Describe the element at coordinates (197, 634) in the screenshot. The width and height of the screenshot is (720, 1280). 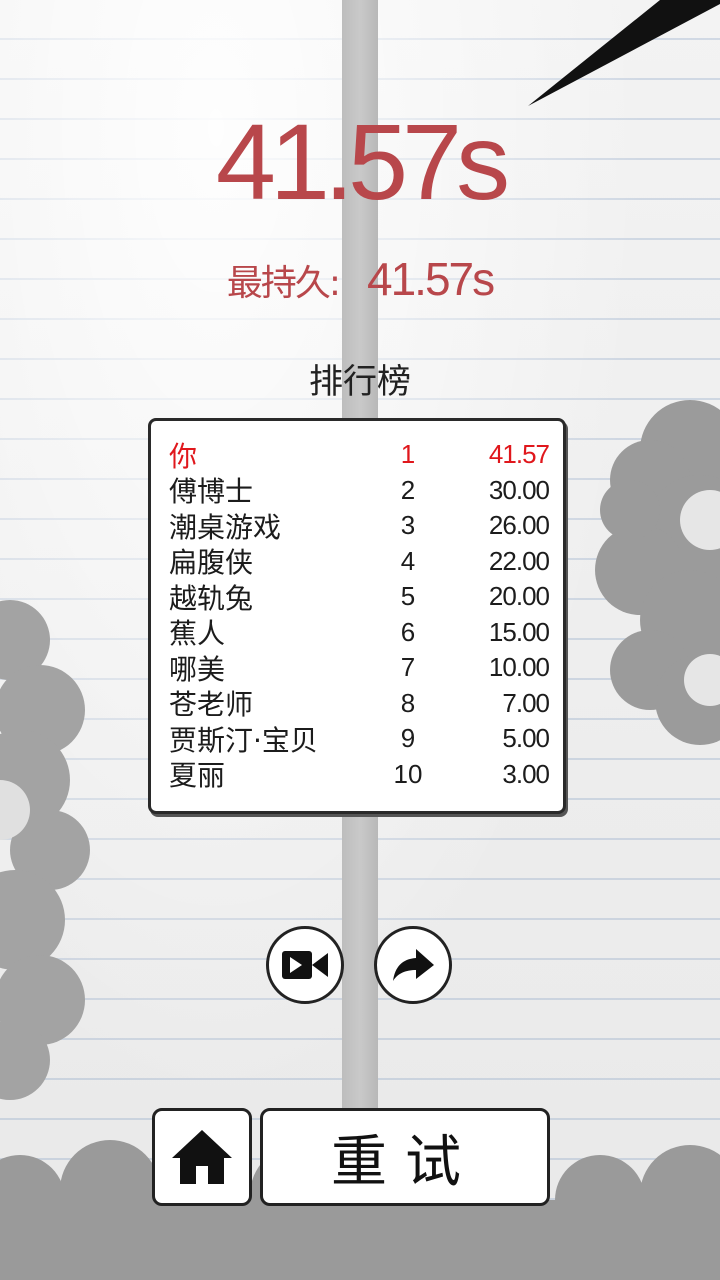
I see `player-name: 蕉人` at that location.